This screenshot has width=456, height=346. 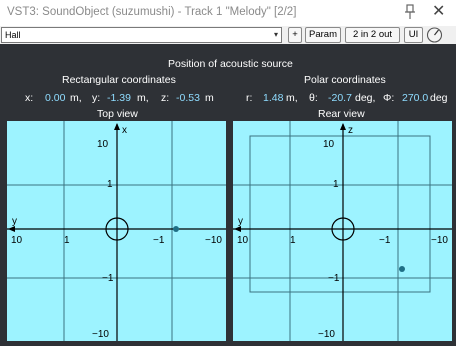 I want to click on io-config-button: 2 in 2 out, so click(x=372, y=35).